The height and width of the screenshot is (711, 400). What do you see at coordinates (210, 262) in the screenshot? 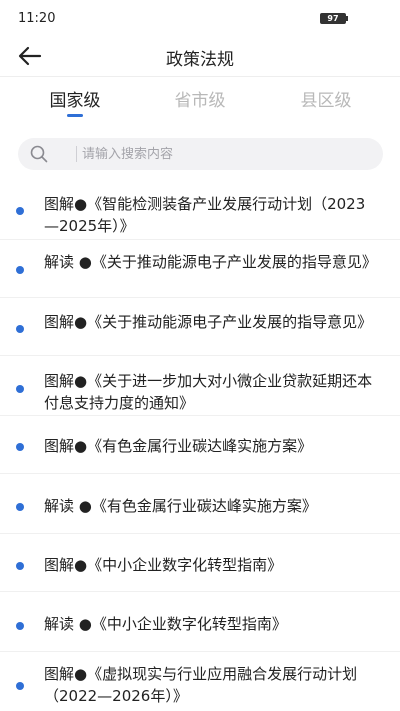
I see `list-item-title: 解读 ●《关于推动能源电子产业发展的指导意见》` at bounding box center [210, 262].